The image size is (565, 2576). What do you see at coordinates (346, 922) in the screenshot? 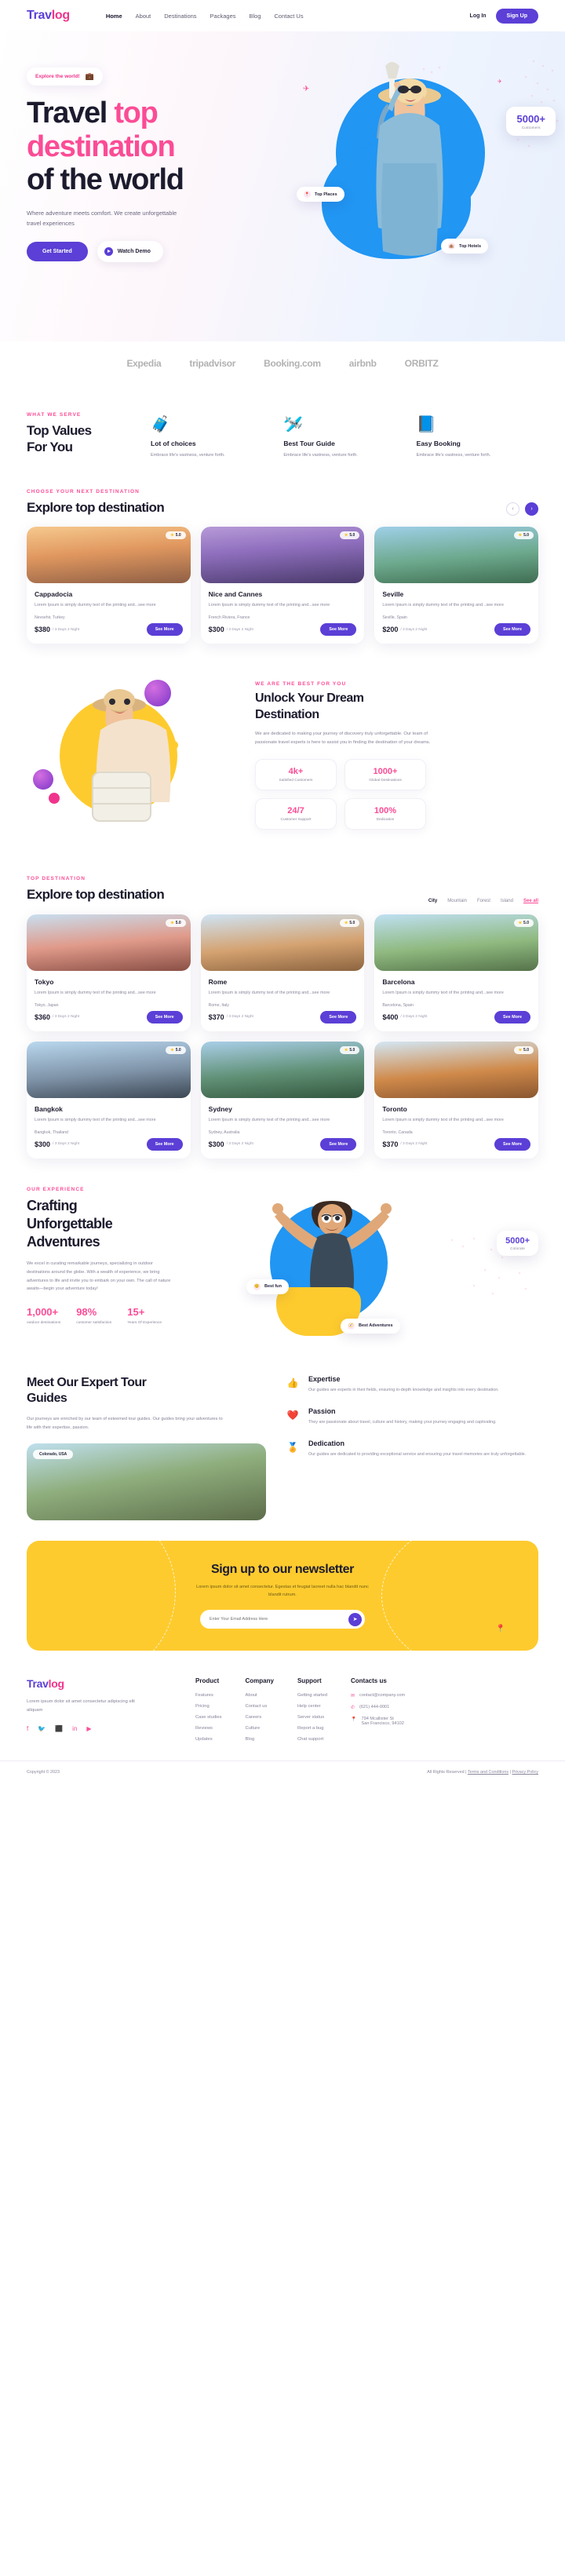
I see `star-icon: ★` at bounding box center [346, 922].